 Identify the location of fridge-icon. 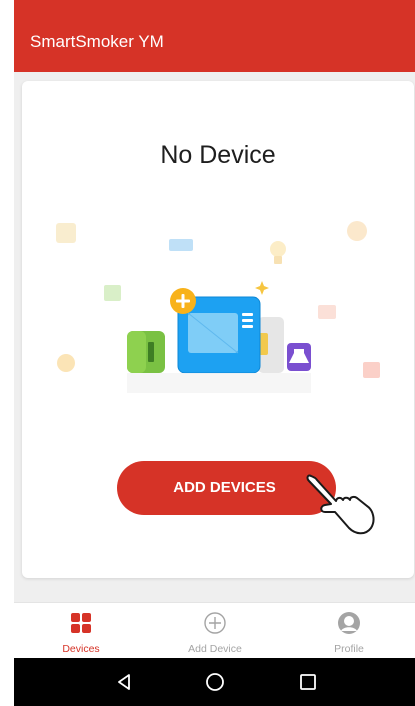
(146, 352).